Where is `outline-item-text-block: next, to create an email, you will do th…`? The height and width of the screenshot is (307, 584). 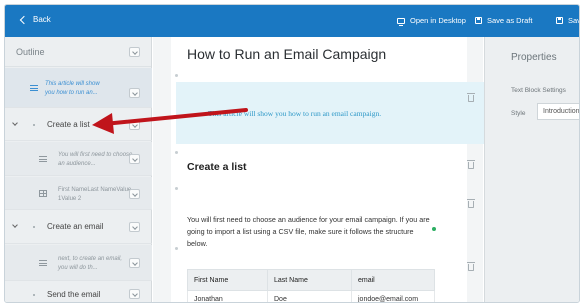 outline-item-text-block: next, to create an email, you will do th… is located at coordinates (78, 263).